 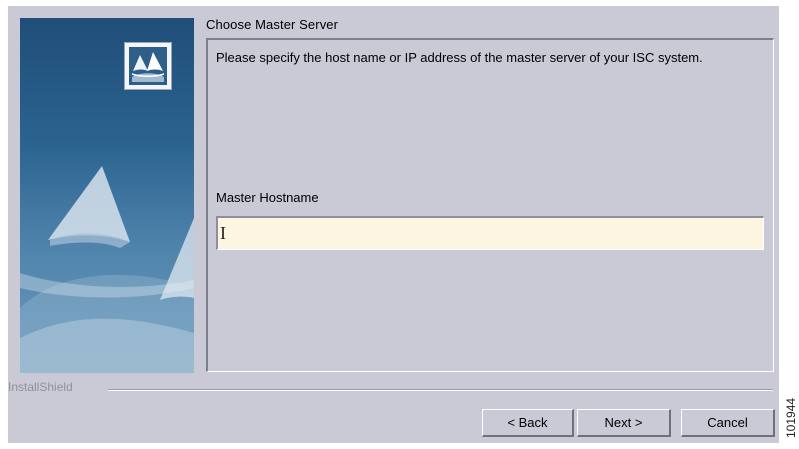 I want to click on installer-sail-logo-icon, so click(x=148, y=66).